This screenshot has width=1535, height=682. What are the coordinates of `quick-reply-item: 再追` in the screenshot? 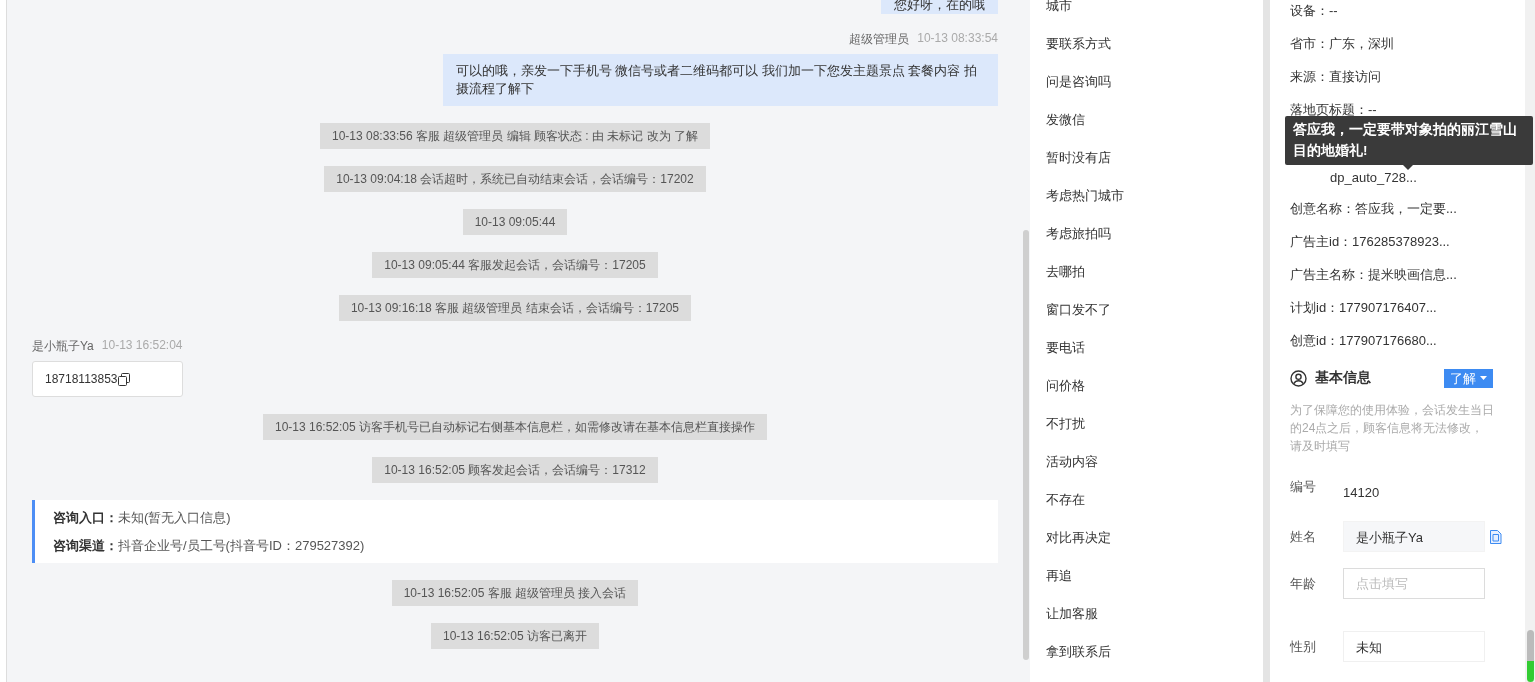 It's located at (1059, 576).